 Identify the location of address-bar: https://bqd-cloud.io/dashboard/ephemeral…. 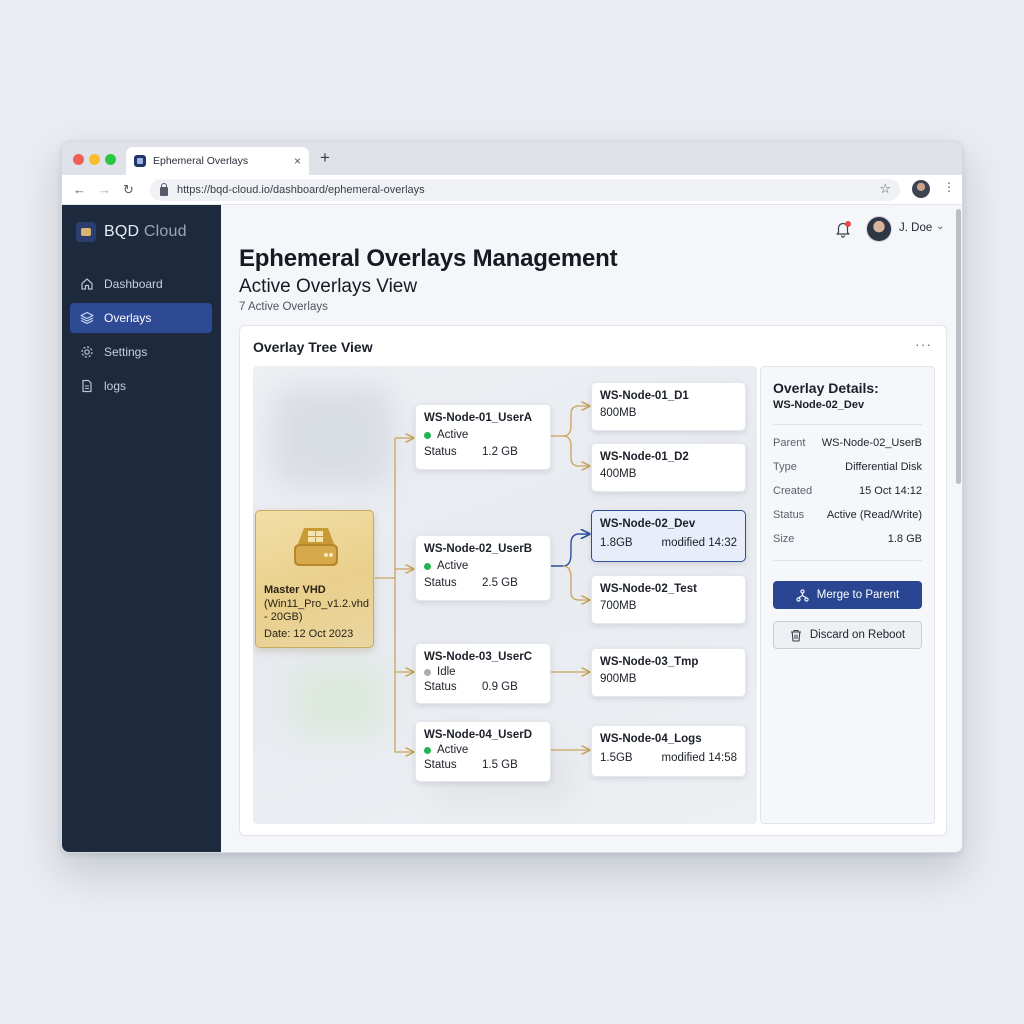
(525, 190).